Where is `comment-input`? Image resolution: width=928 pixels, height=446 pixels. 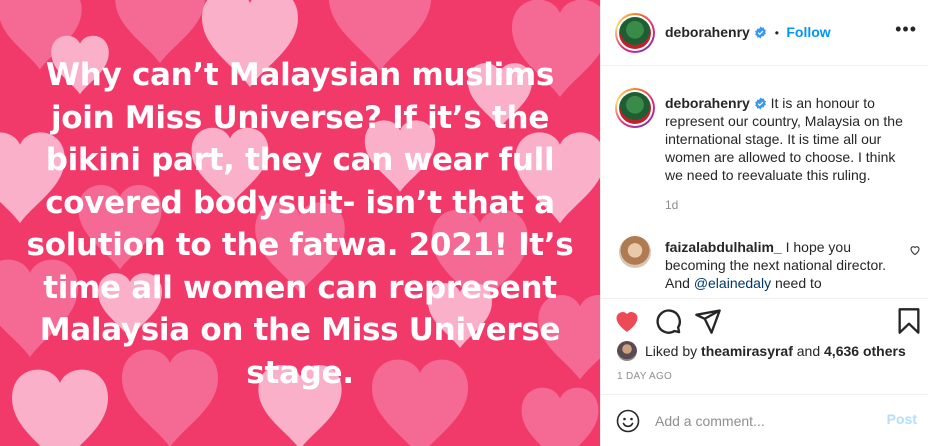 comment-input is located at coordinates (765, 421).